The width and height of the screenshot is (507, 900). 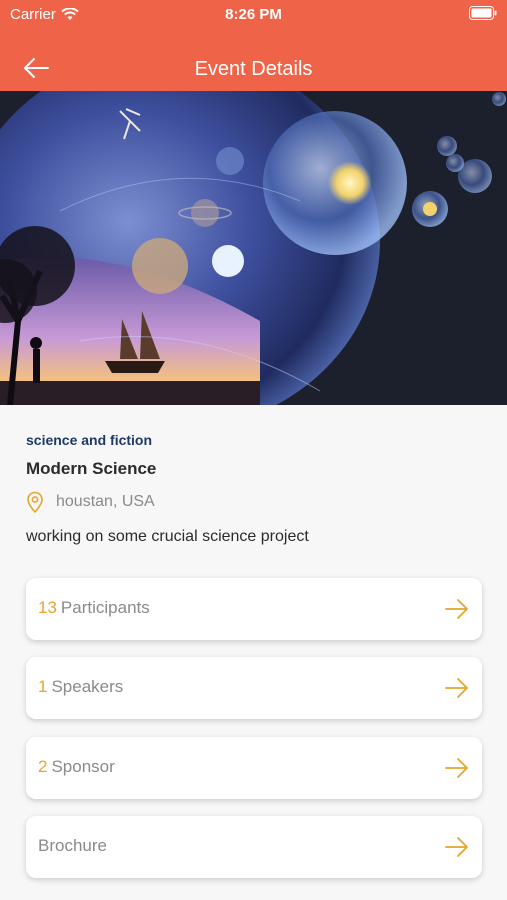 I want to click on page-title: Event Details, so click(x=253, y=69).